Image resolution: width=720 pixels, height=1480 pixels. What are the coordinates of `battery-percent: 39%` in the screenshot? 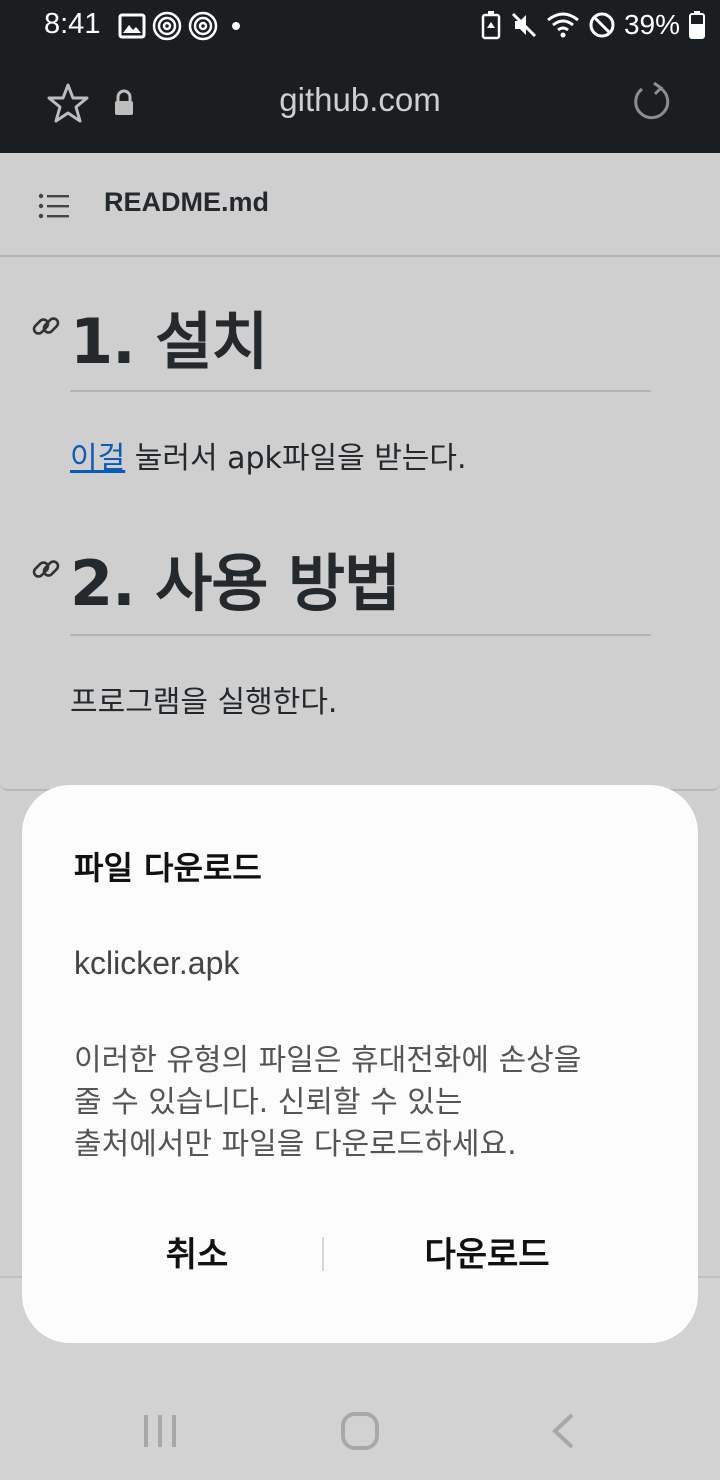 It's located at (651, 24).